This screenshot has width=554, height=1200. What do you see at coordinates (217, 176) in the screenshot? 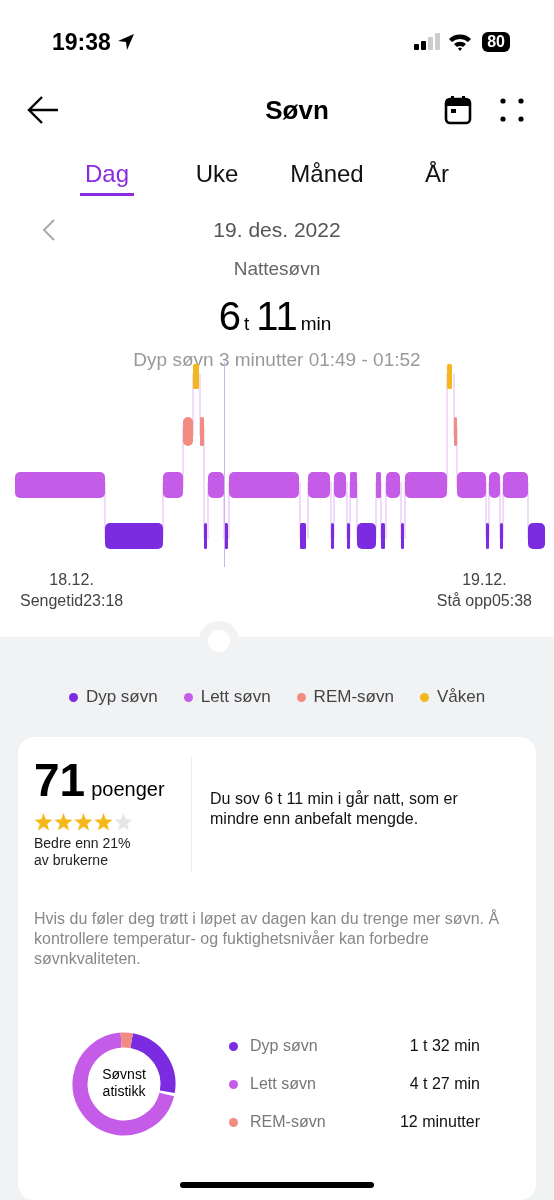
I see `period-tab: Uke` at bounding box center [217, 176].